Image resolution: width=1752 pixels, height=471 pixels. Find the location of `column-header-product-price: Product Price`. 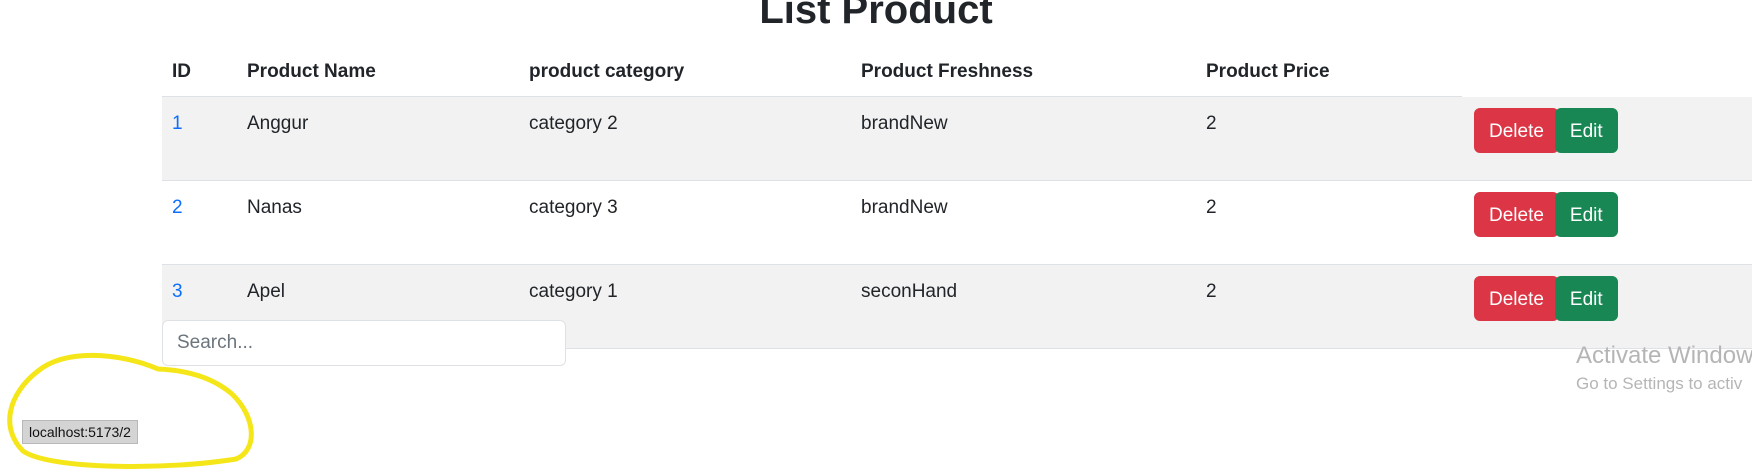

column-header-product-price: Product Price is located at coordinates (1329, 72).